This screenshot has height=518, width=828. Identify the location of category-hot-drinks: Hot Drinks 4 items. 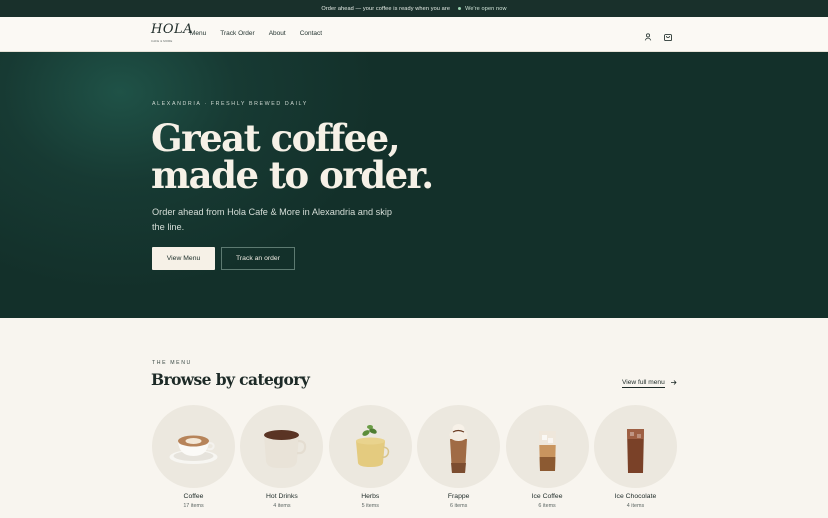
(282, 457).